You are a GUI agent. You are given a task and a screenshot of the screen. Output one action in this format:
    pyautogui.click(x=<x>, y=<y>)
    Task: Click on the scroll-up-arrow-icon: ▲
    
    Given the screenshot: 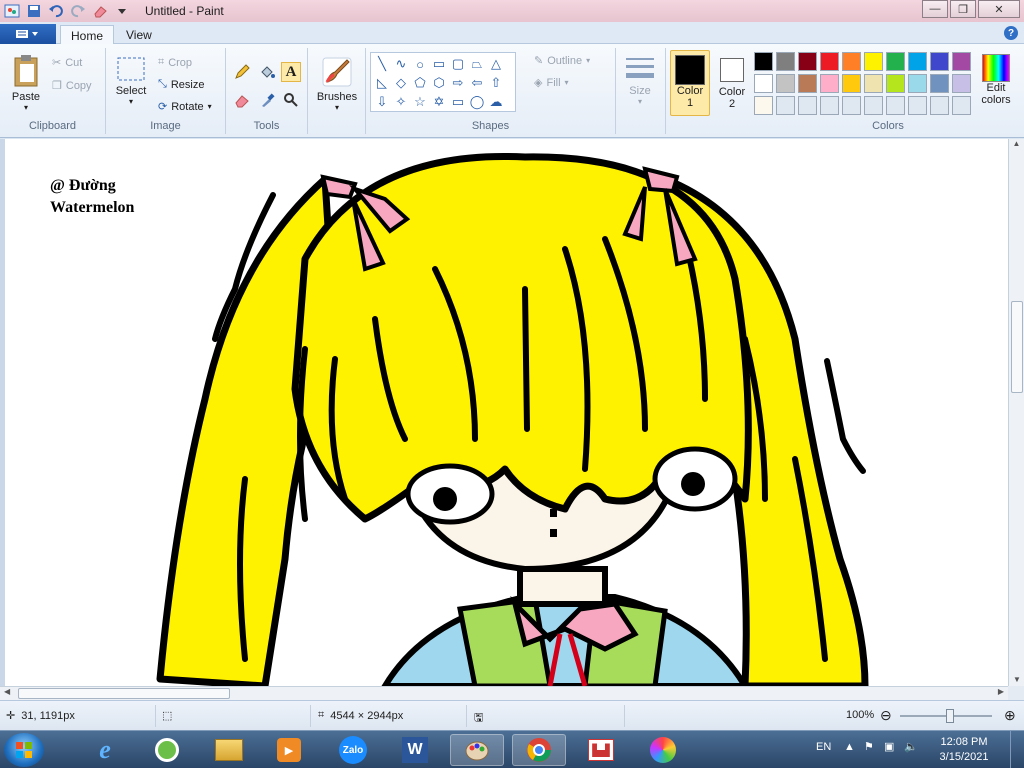 What is the action you would take?
    pyautogui.click(x=1016, y=143)
    